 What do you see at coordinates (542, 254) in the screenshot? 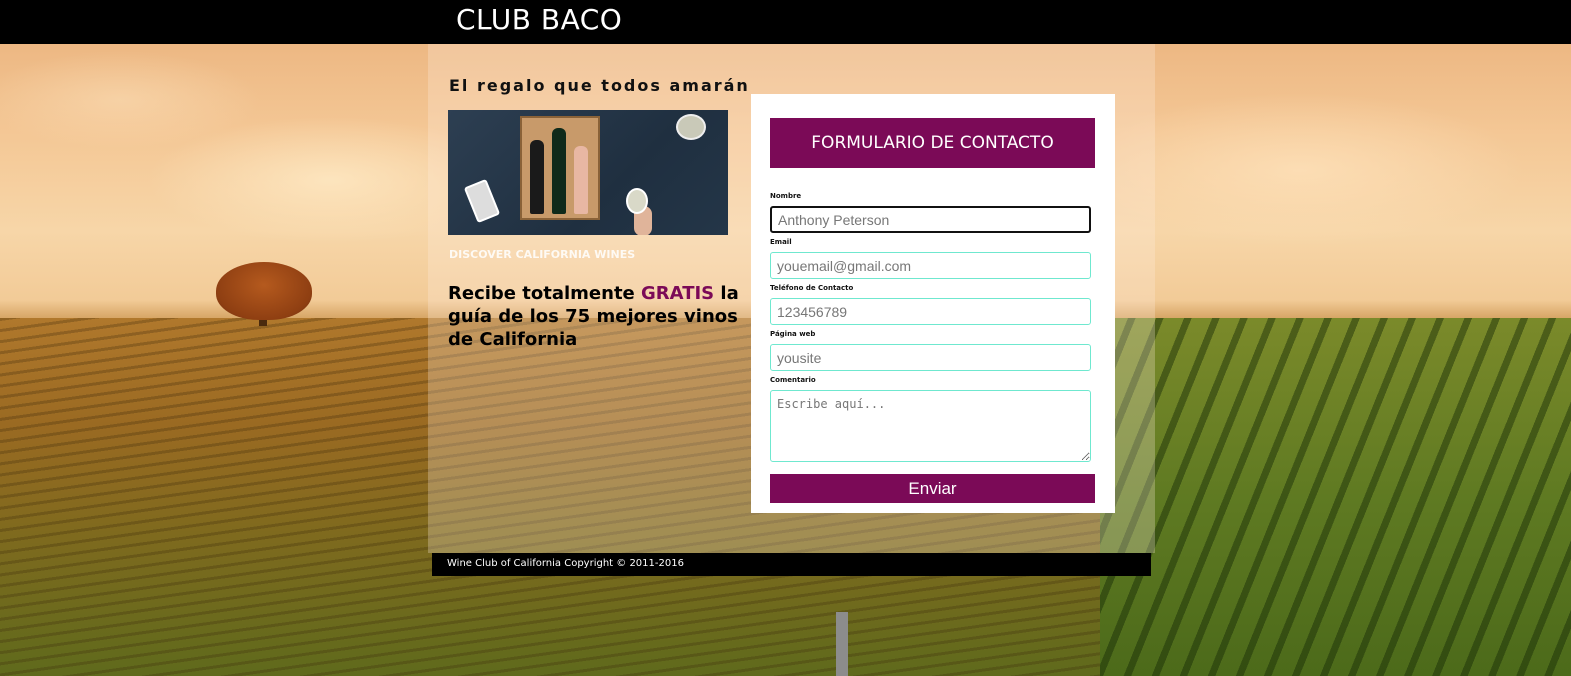
I see `discover-caption: DISCOVER CALIFORNIA WINES` at bounding box center [542, 254].